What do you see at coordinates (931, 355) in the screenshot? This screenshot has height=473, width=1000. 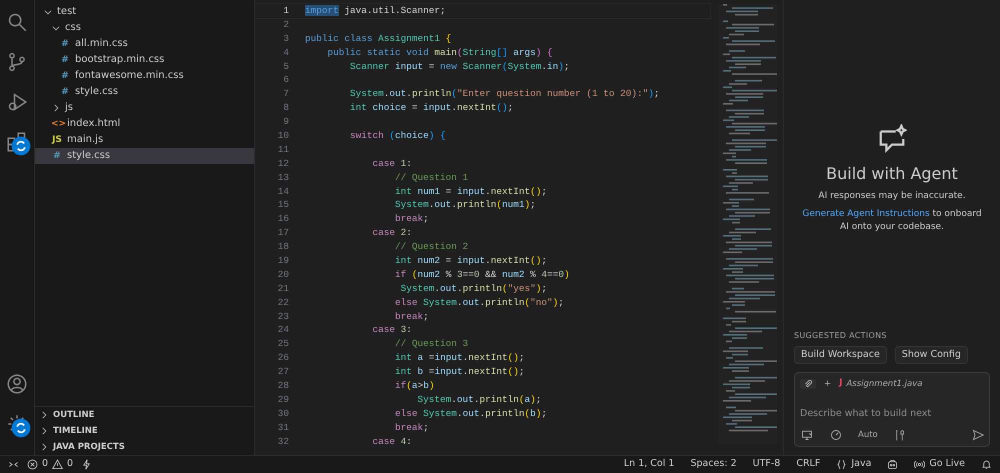 I see `suggested-action-button: Show Config` at bounding box center [931, 355].